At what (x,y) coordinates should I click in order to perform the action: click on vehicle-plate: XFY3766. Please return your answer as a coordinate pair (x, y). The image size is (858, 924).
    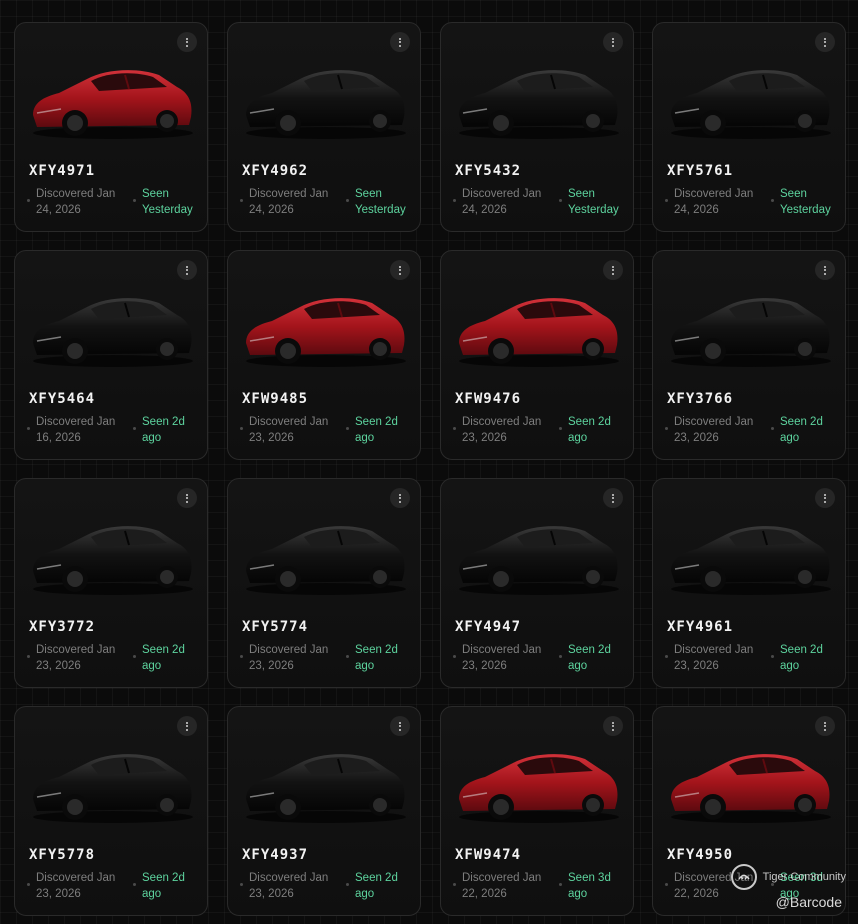
    Looking at the image, I should click on (700, 399).